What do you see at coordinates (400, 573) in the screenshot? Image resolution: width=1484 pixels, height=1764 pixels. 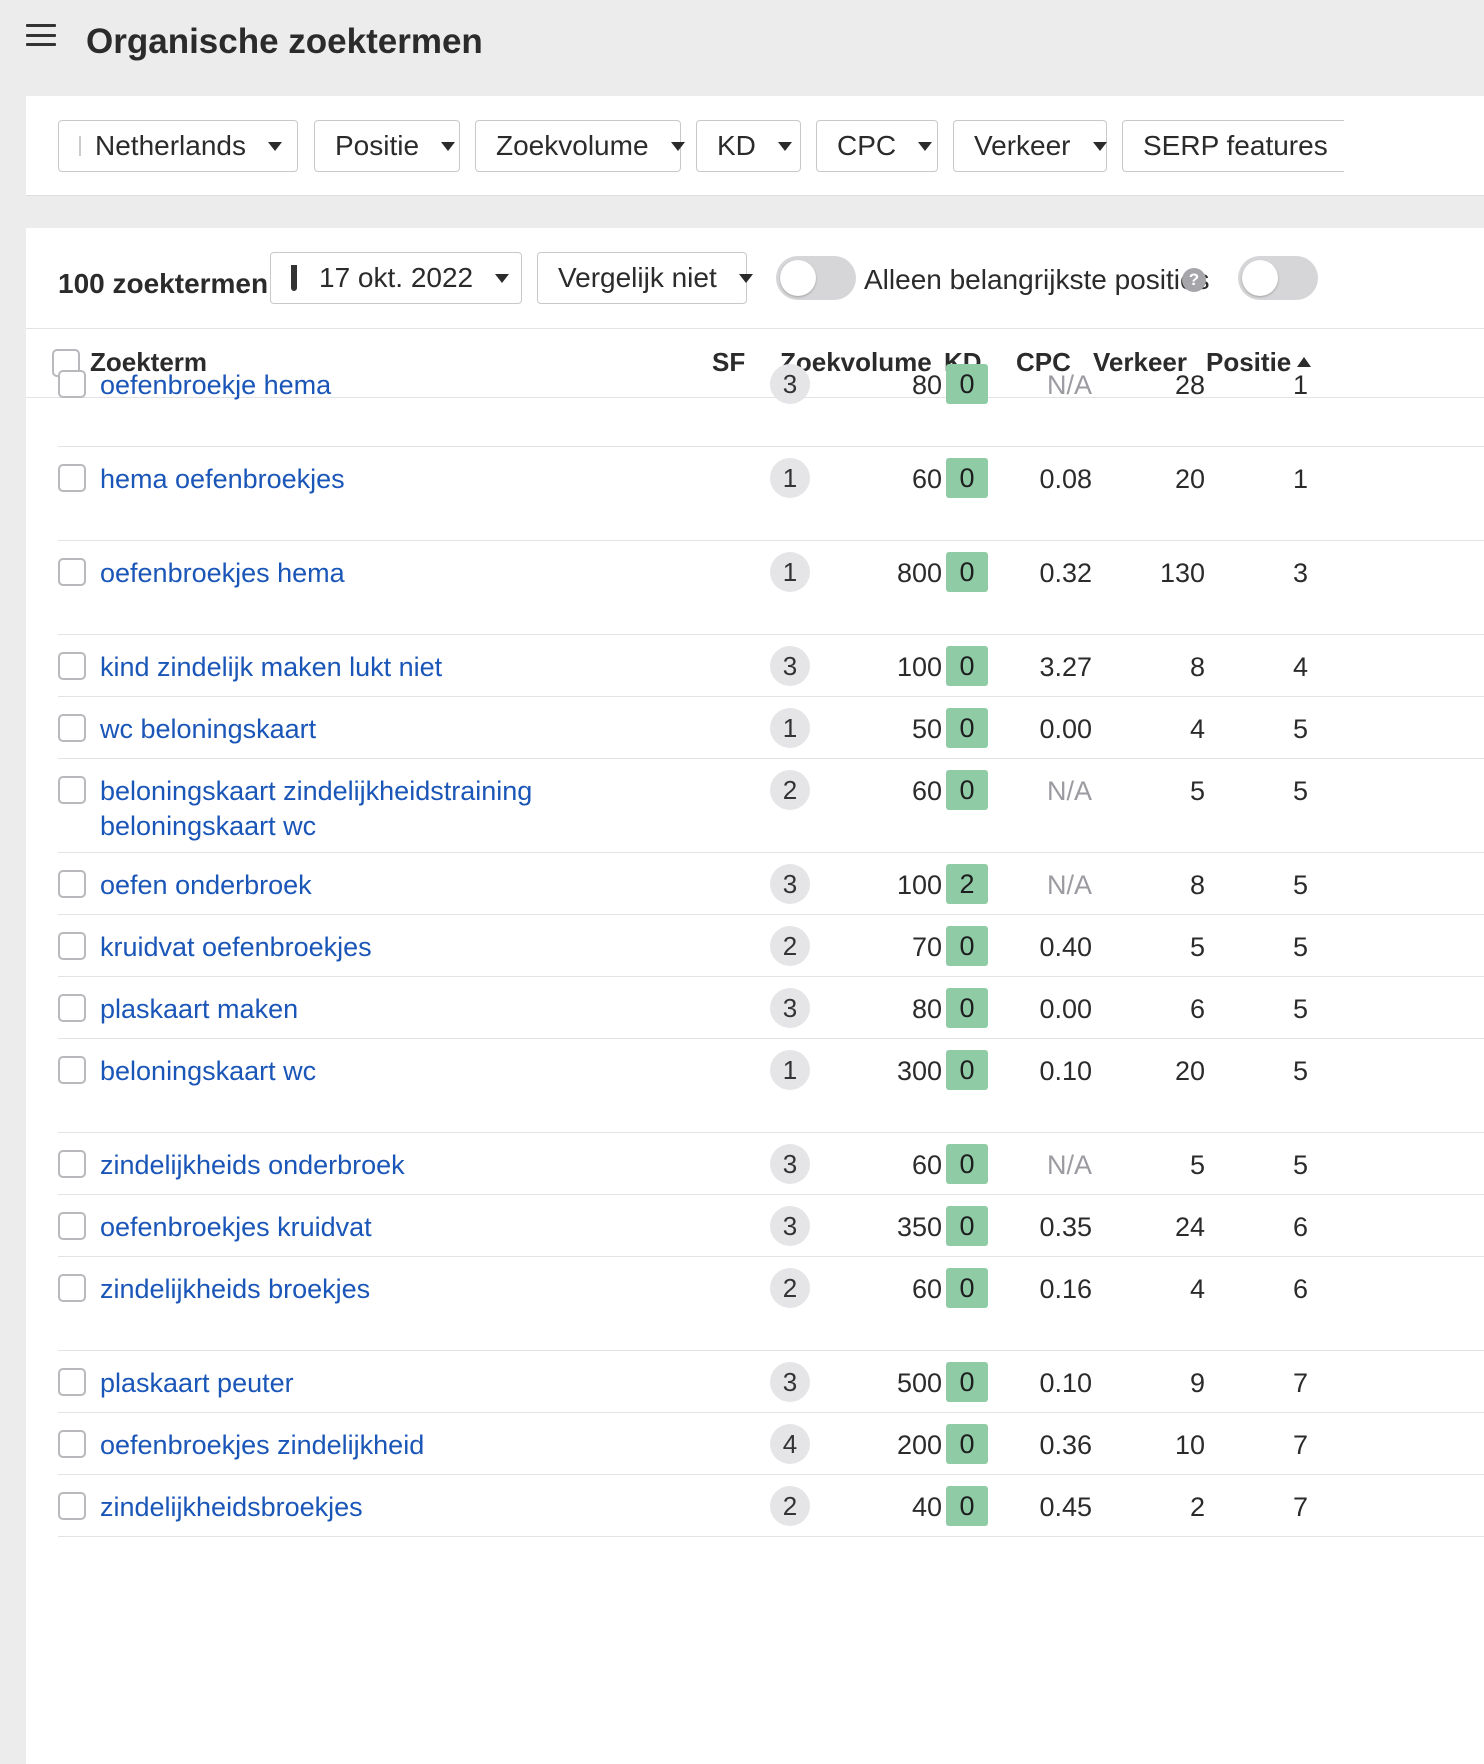 I see `keyword-link: oefenbroekjes hema` at bounding box center [400, 573].